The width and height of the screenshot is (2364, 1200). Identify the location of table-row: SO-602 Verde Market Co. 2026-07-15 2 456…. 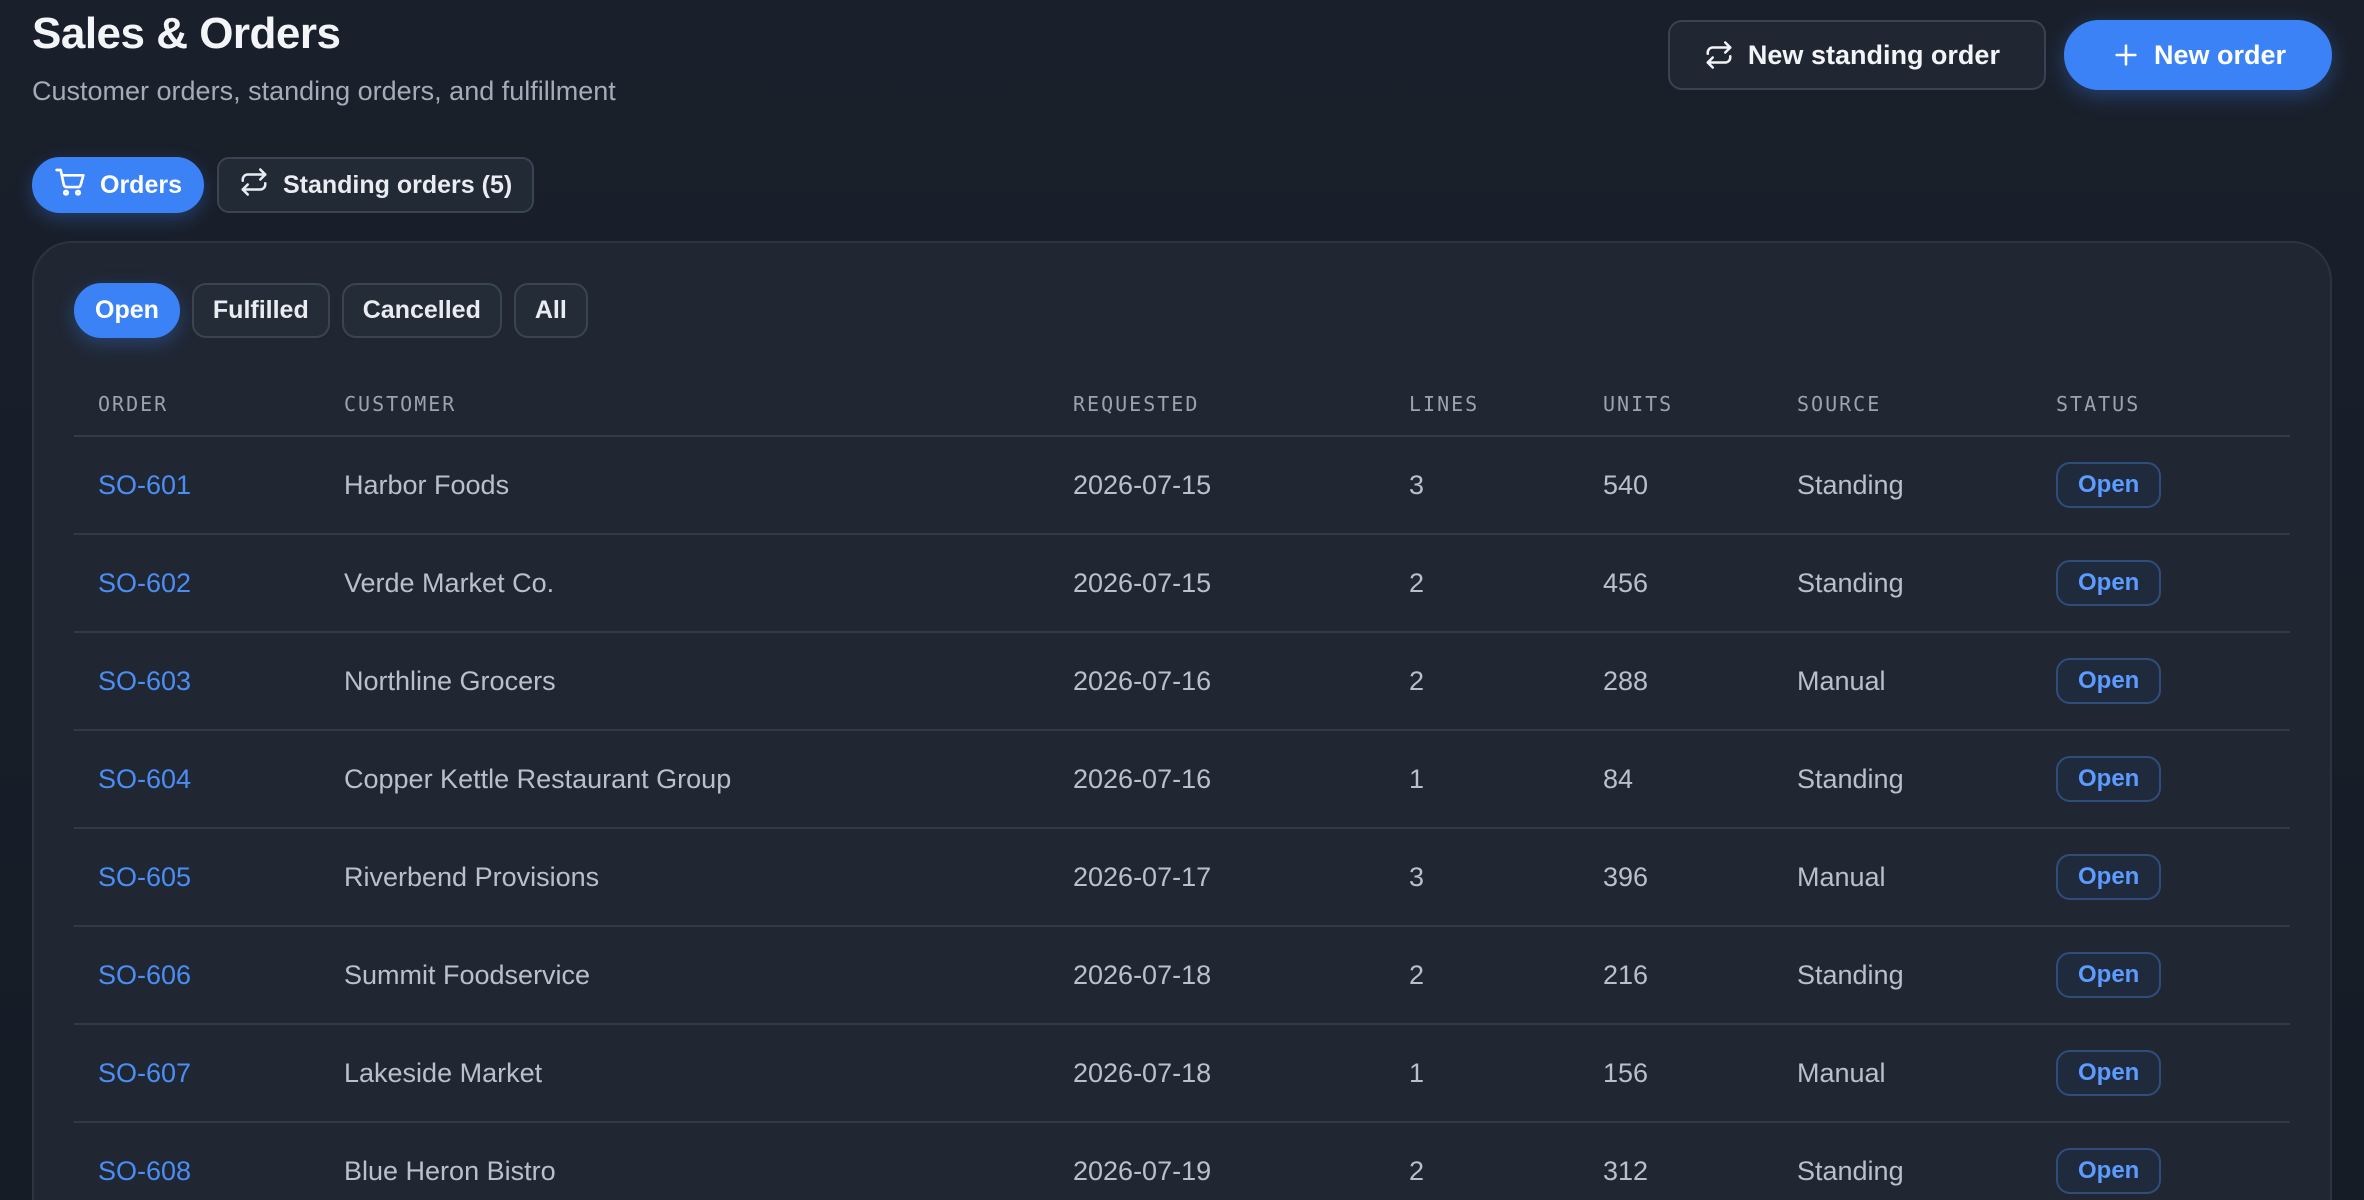
(1182, 583).